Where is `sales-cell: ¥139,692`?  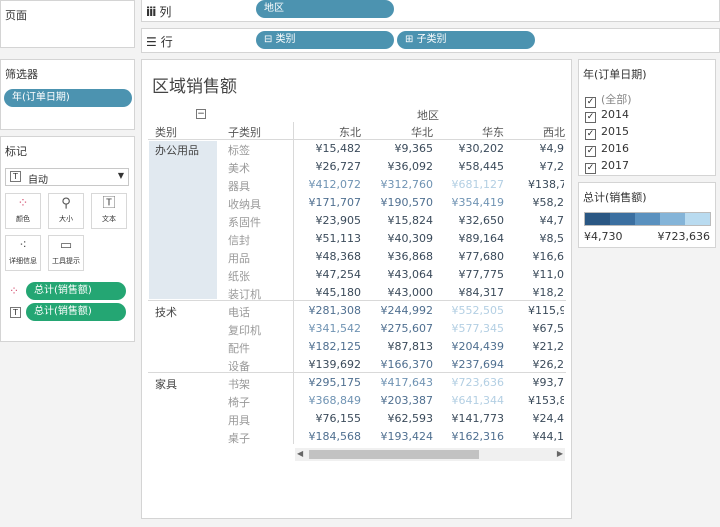 sales-cell: ¥139,692 is located at coordinates (326, 364).